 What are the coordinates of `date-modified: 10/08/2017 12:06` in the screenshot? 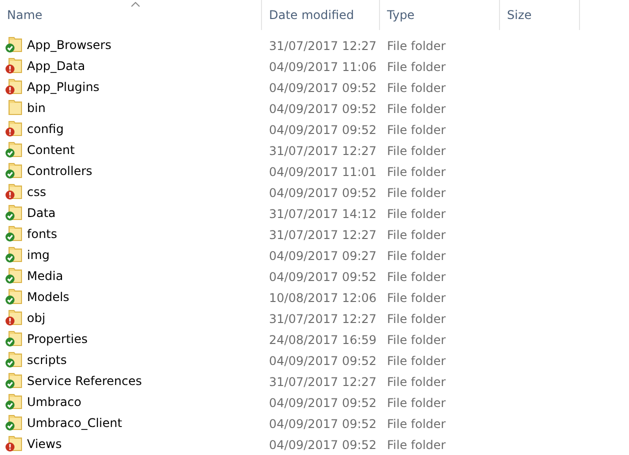 It's located at (323, 298).